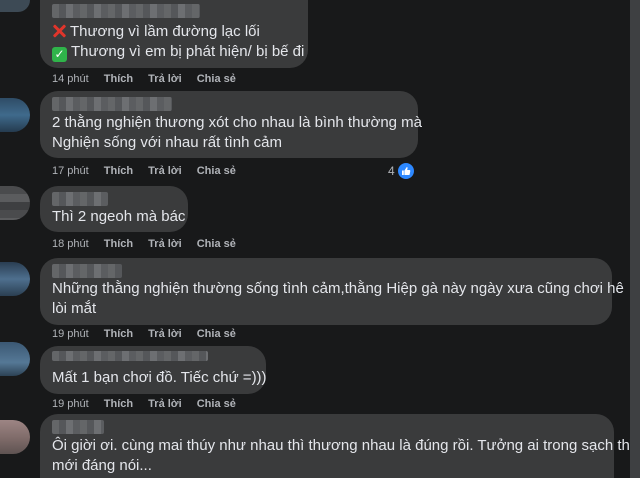  I want to click on comment-line: lòi mắt, so click(74, 308).